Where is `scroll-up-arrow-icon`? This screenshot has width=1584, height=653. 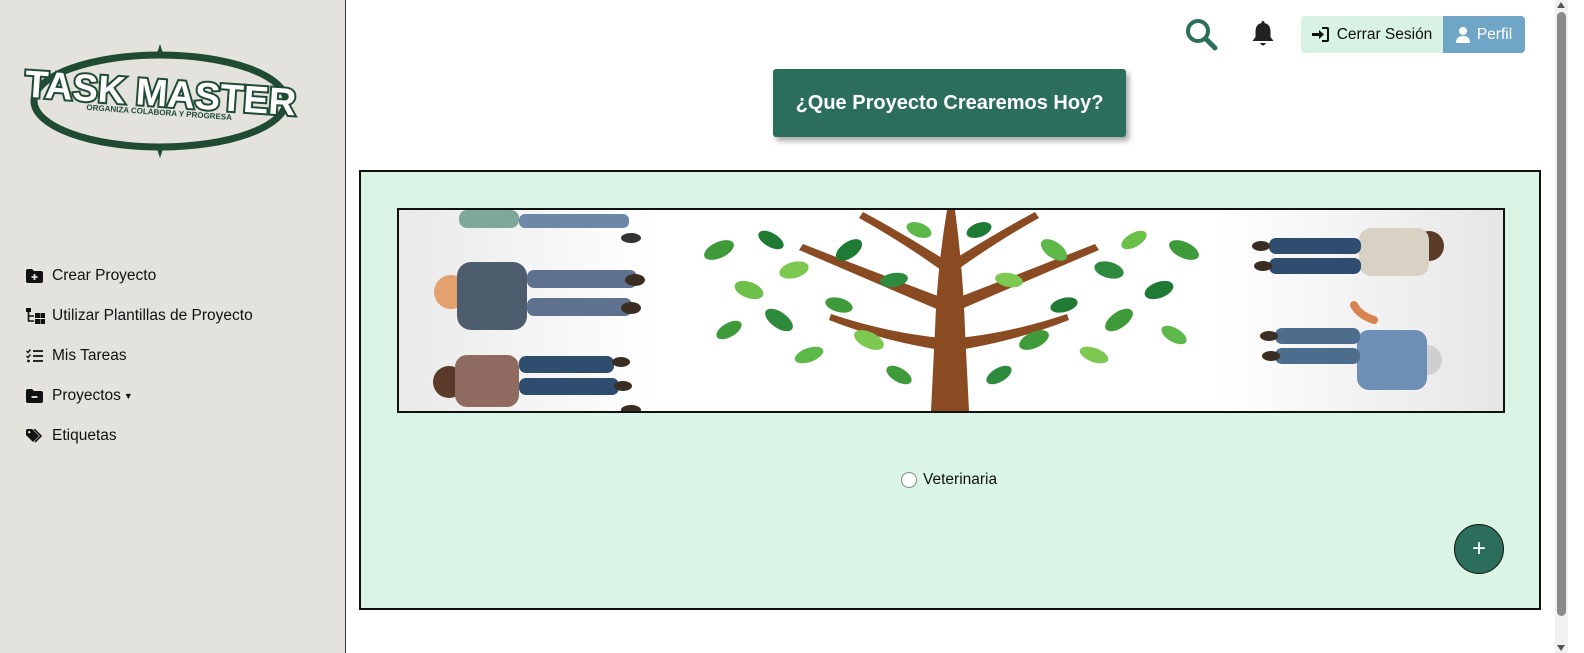 scroll-up-arrow-icon is located at coordinates (1561, 5).